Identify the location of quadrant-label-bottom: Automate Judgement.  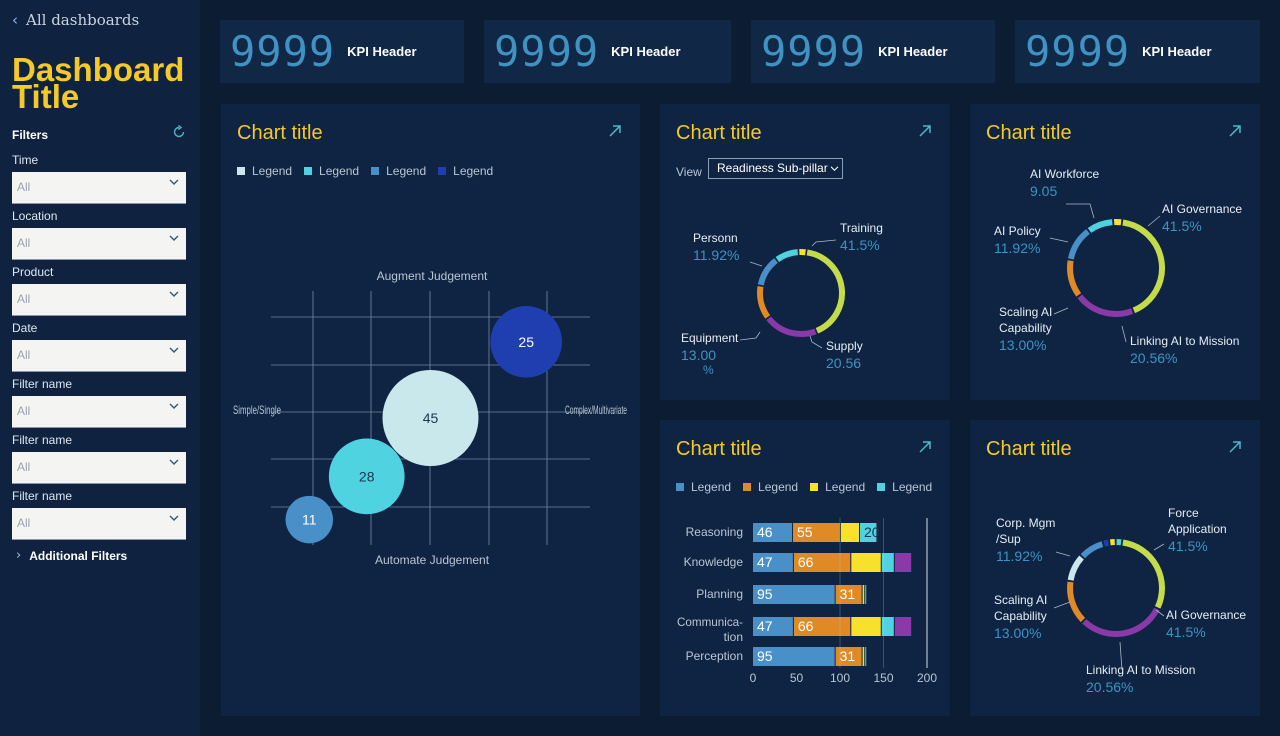
(432, 560).